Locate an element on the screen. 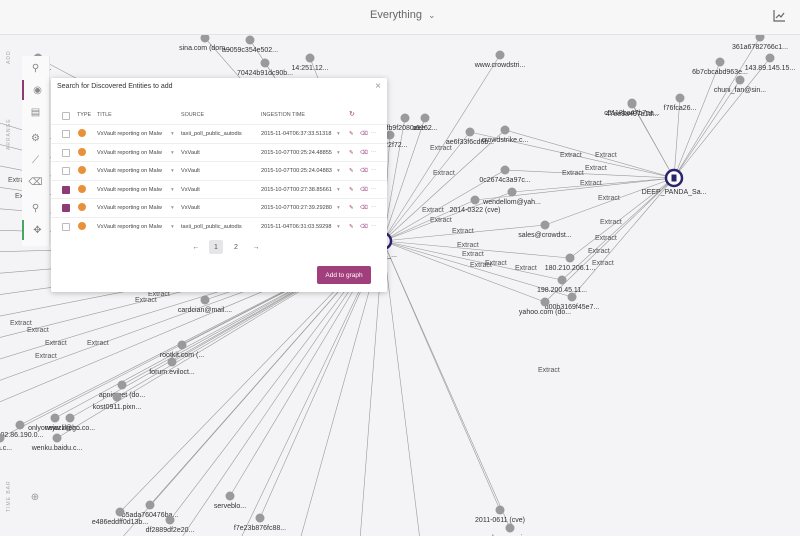  prev-page-button: ← is located at coordinates (196, 247).